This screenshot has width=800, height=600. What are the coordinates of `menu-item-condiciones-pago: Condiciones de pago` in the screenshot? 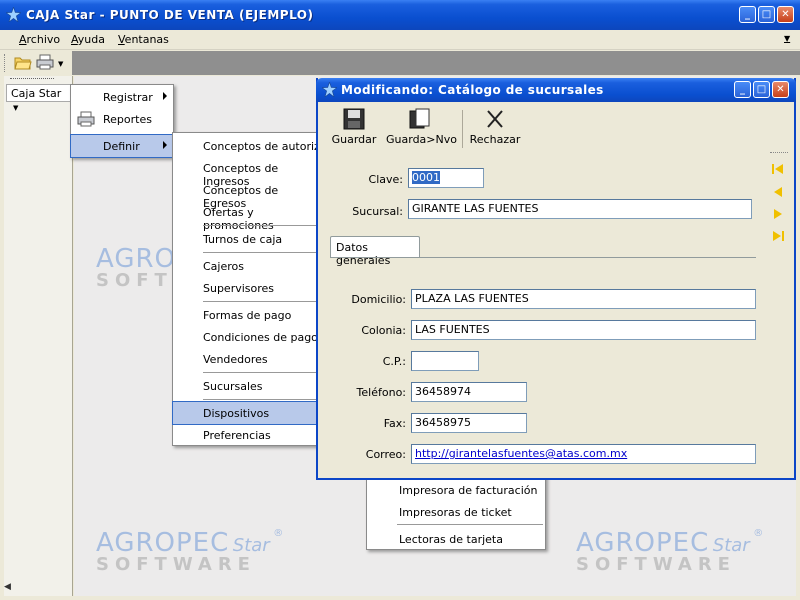 It's located at (246, 337).